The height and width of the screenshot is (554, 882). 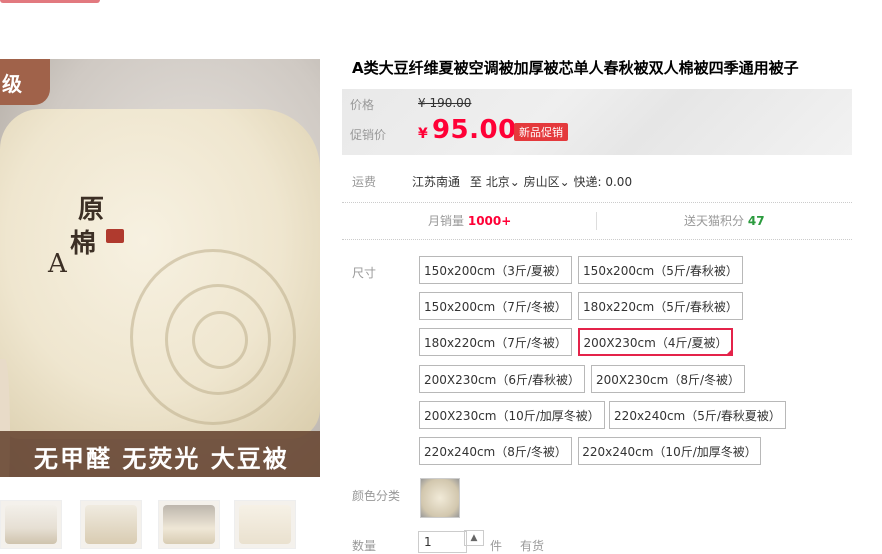 I want to click on red-seal, so click(x=115, y=236).